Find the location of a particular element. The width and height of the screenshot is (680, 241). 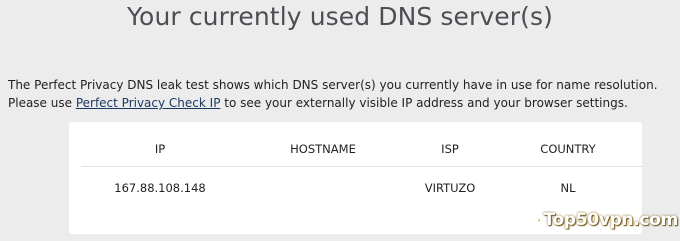

cell-isp: VIRTUZO is located at coordinates (450, 187).